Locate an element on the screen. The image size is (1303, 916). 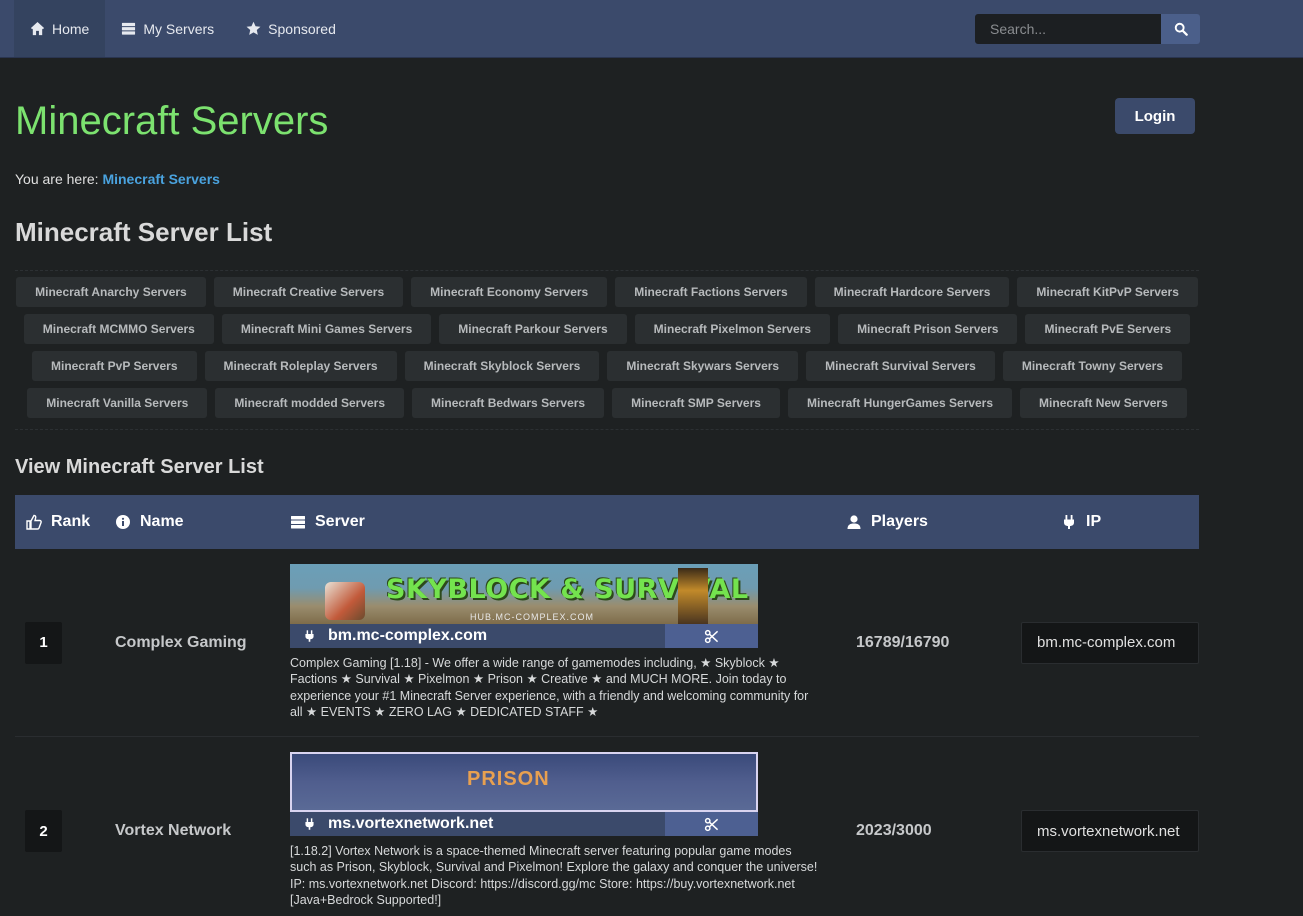
category-tag: Minecraft KitPvP Servers is located at coordinates (1107, 292).